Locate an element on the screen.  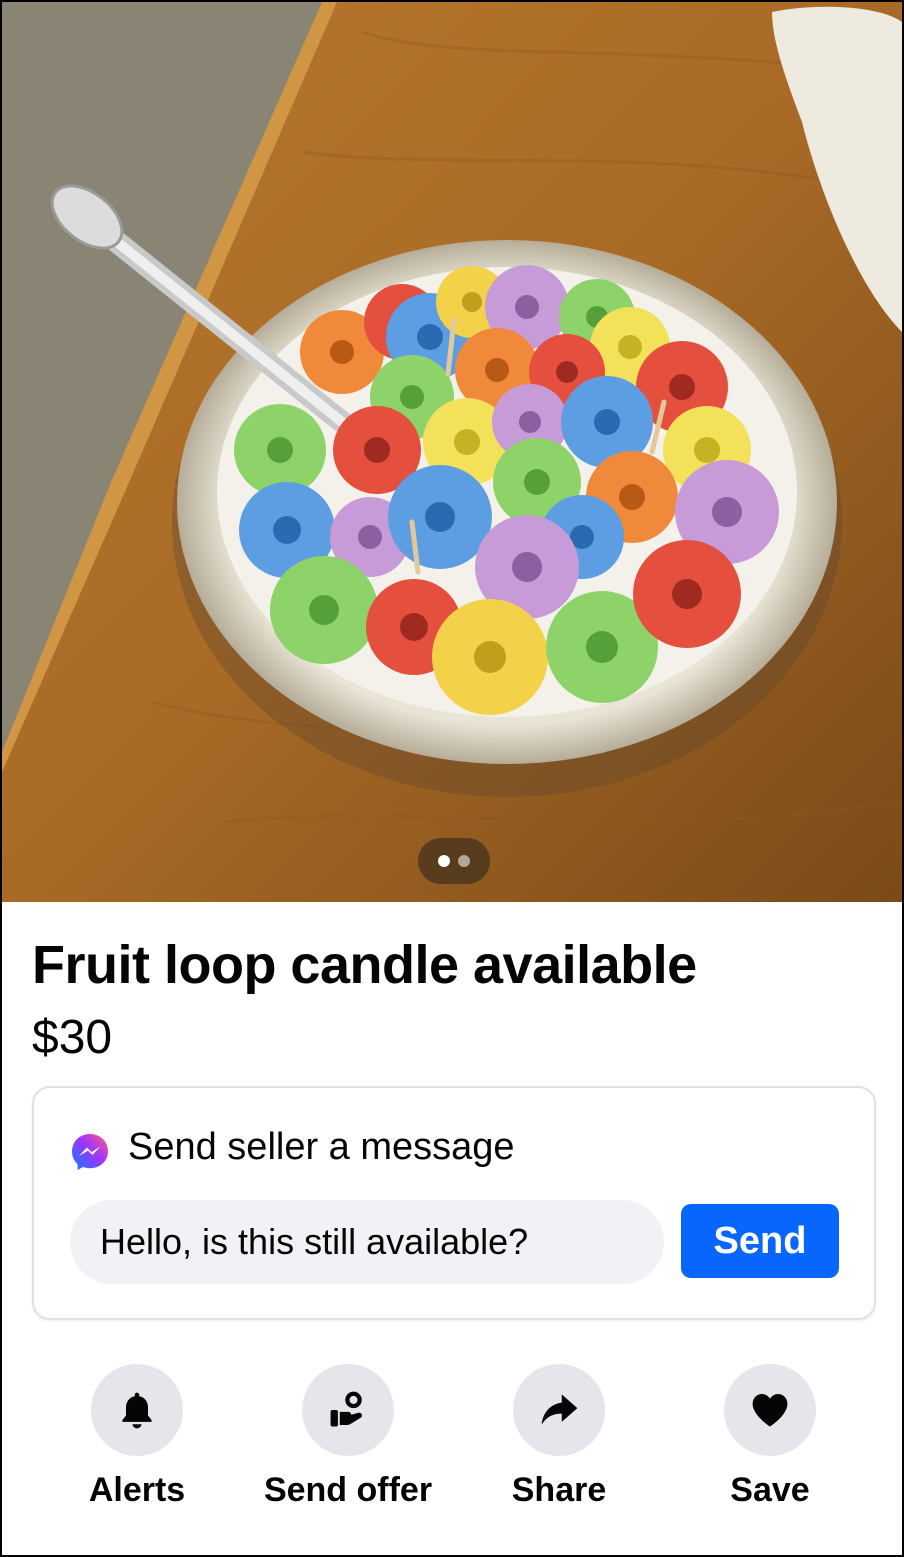
listing-title: Fruit loop candle available is located at coordinates (364, 965).